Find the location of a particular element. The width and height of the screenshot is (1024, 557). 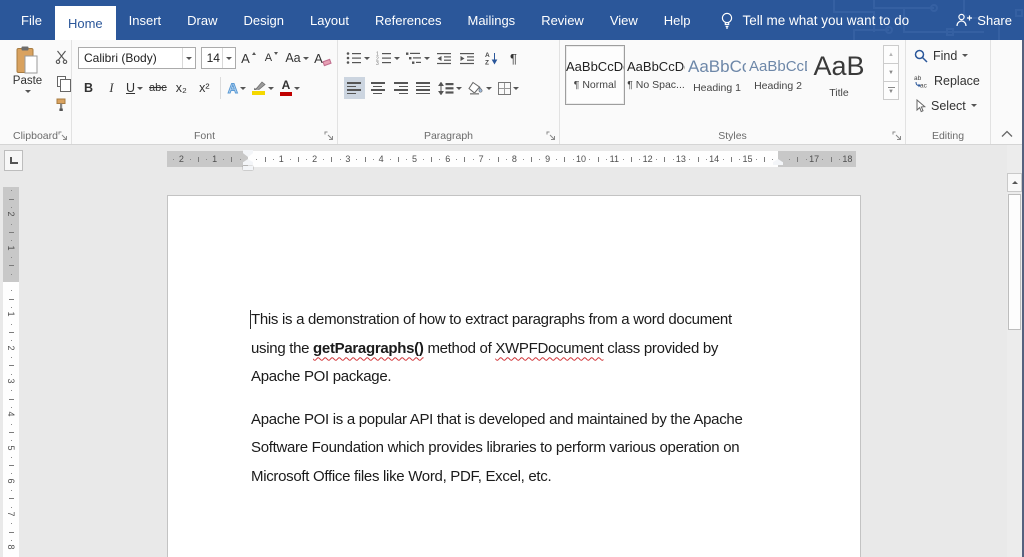

text-run: method of is located at coordinates (459, 348).